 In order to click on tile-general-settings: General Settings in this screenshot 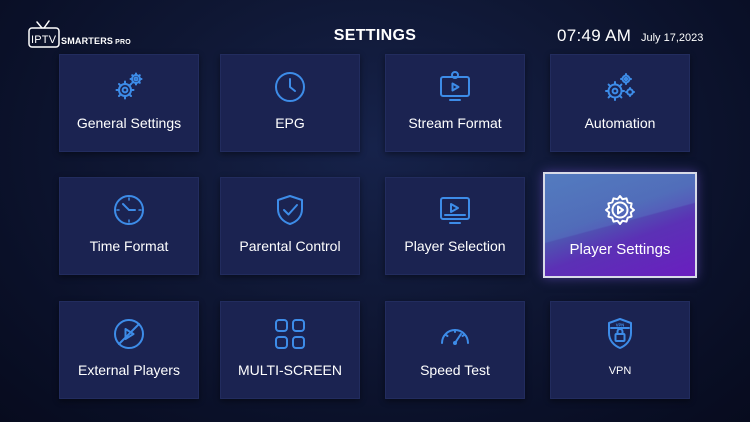, I will do `click(129, 103)`.